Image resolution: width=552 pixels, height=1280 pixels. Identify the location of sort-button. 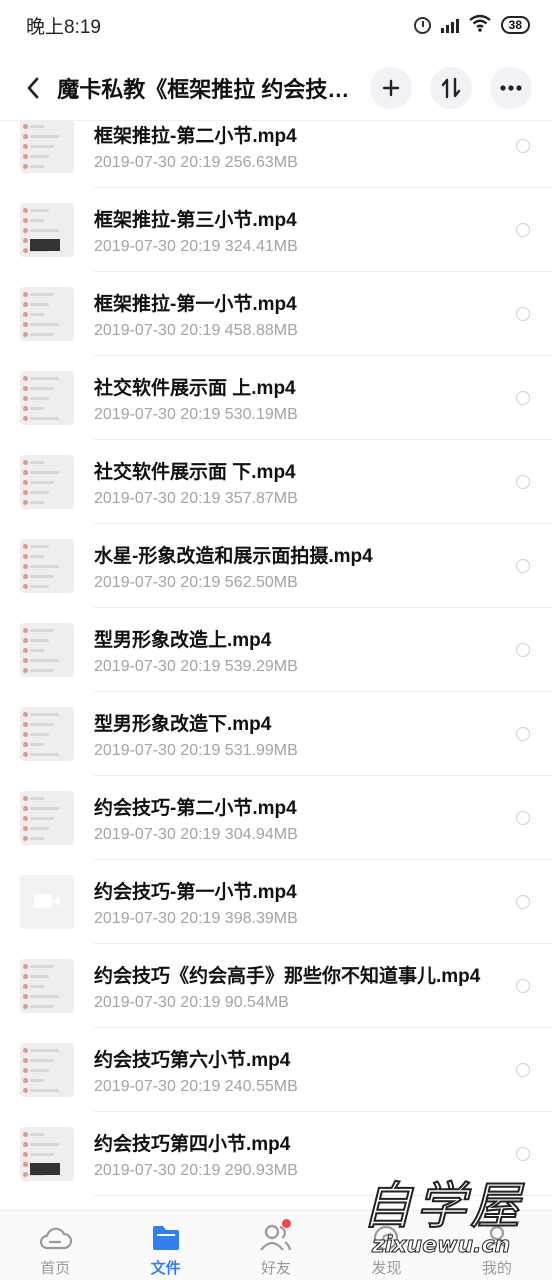
(451, 88).